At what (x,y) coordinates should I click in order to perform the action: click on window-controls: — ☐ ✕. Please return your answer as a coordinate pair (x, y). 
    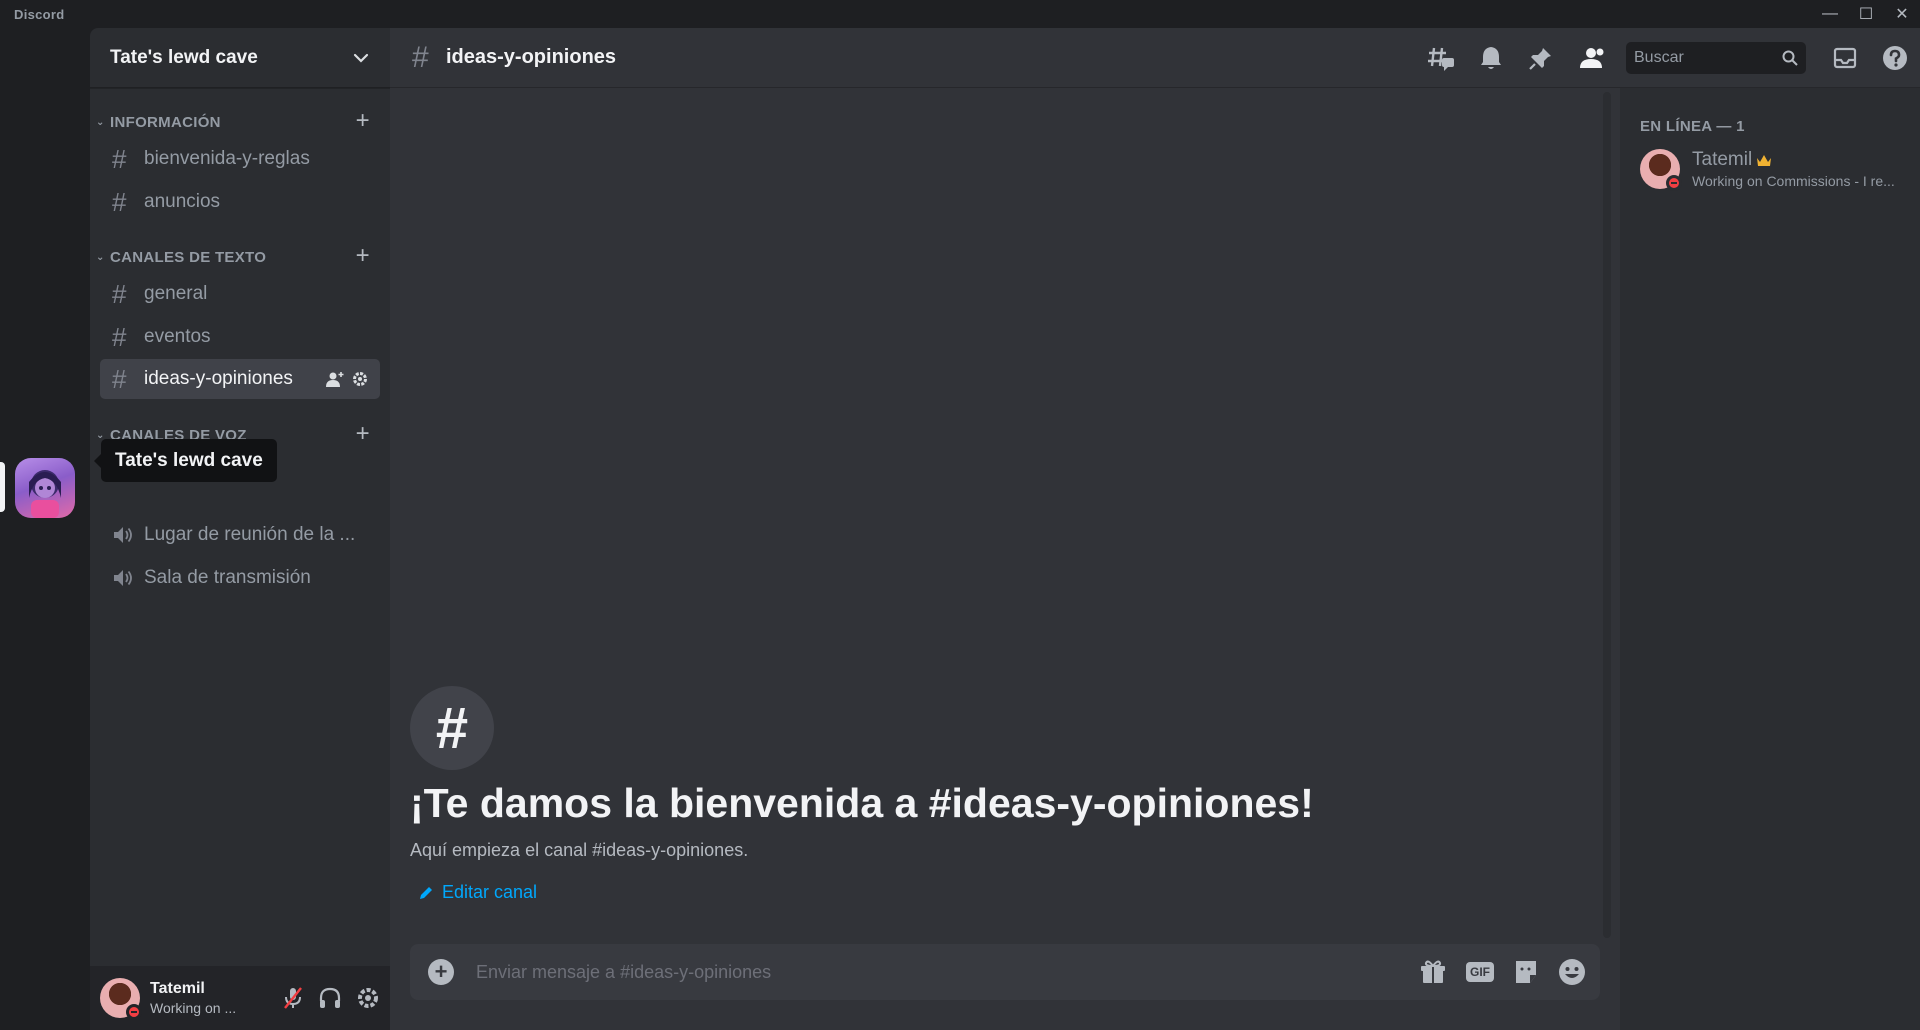
    Looking at the image, I should click on (1866, 14).